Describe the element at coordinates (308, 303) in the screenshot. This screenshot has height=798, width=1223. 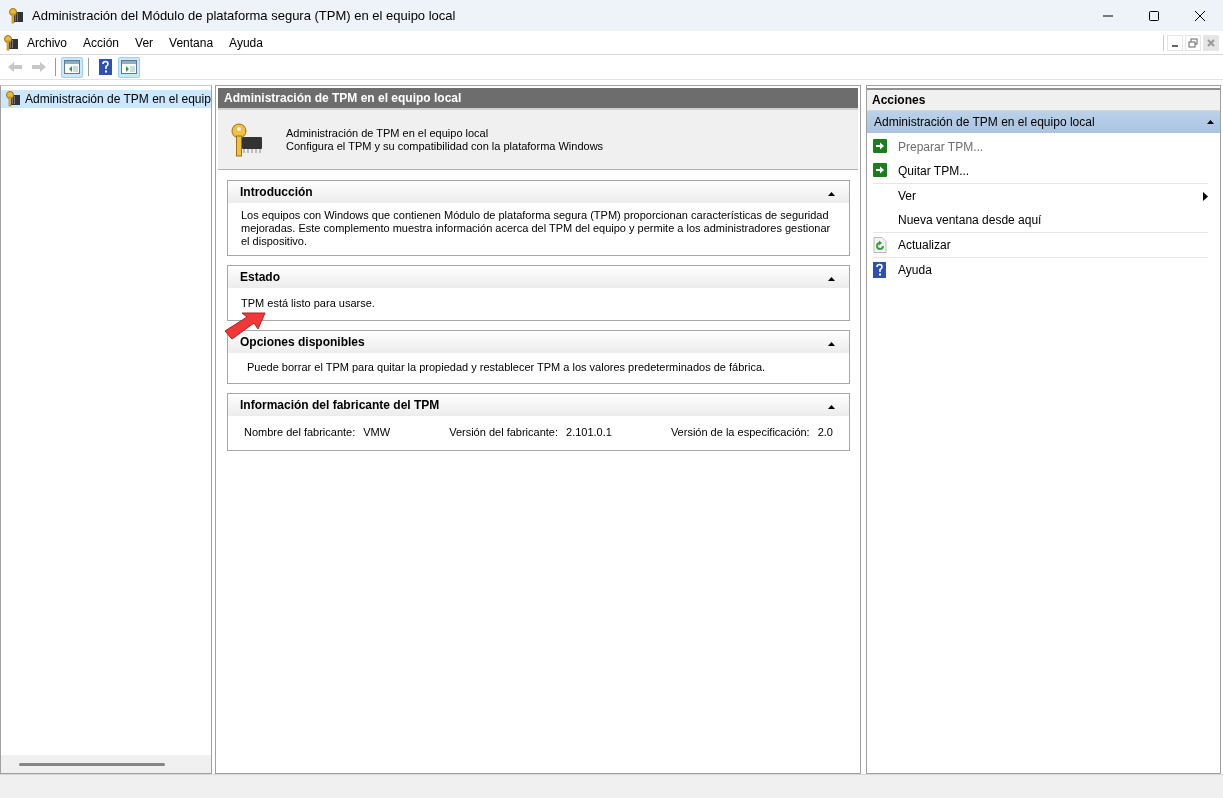
I see `section-text: TPM está listo para usarse.` at that location.